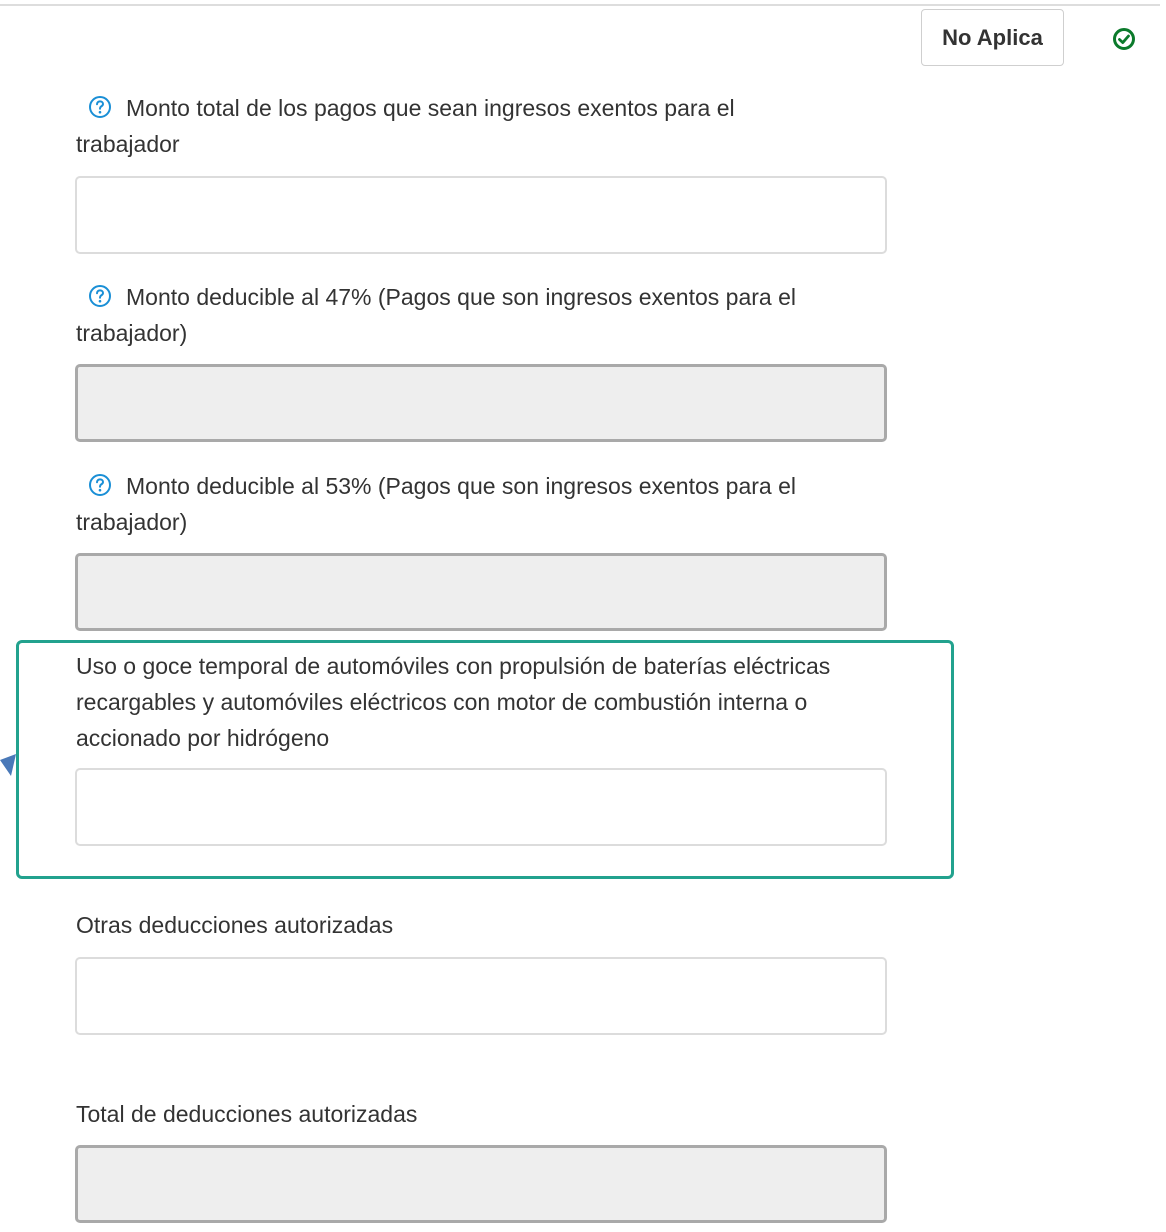 This screenshot has height=1232, width=1166. I want to click on deducible-47-input, so click(481, 403).